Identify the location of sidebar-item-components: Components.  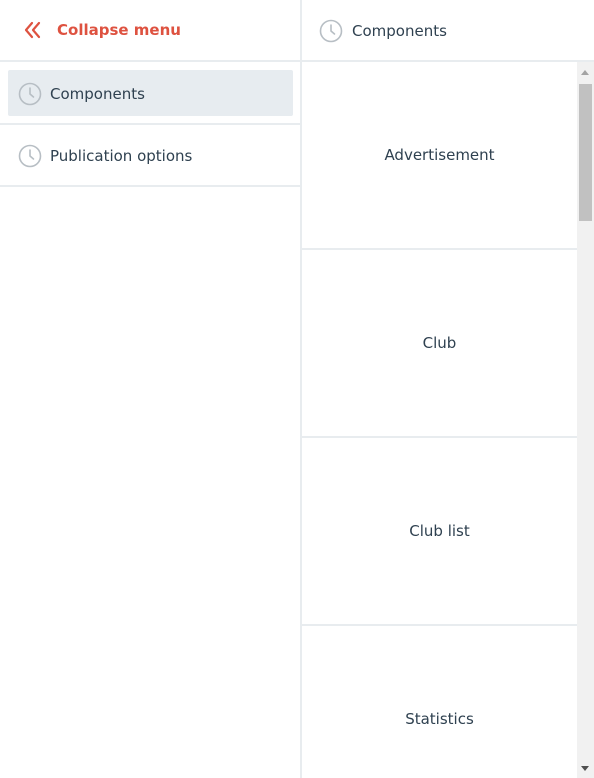
(150, 94).